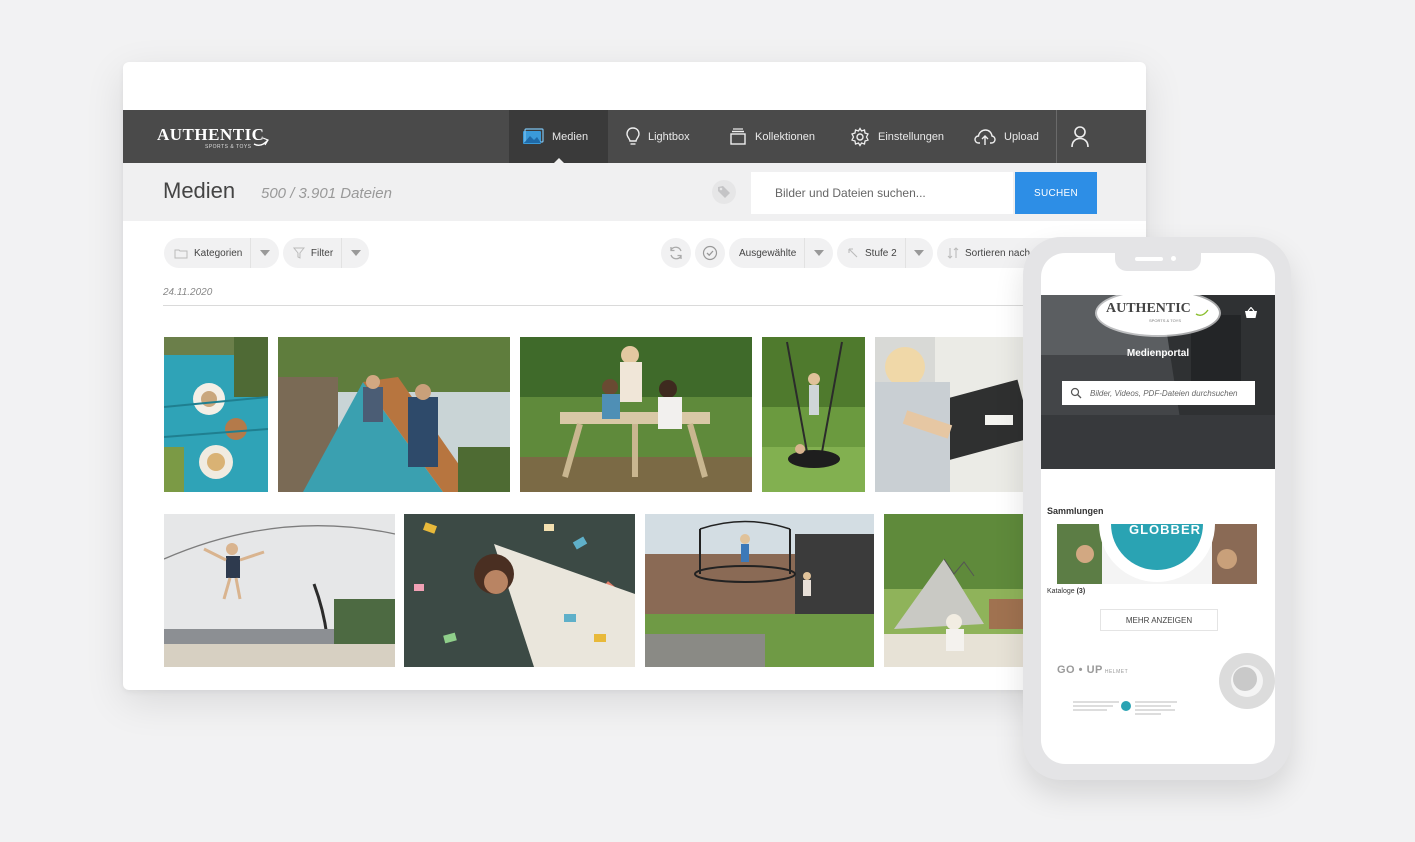 The height and width of the screenshot is (842, 1415). Describe the element at coordinates (1116, 672) in the screenshot. I see `goup-logo-sub: HELMET` at that location.